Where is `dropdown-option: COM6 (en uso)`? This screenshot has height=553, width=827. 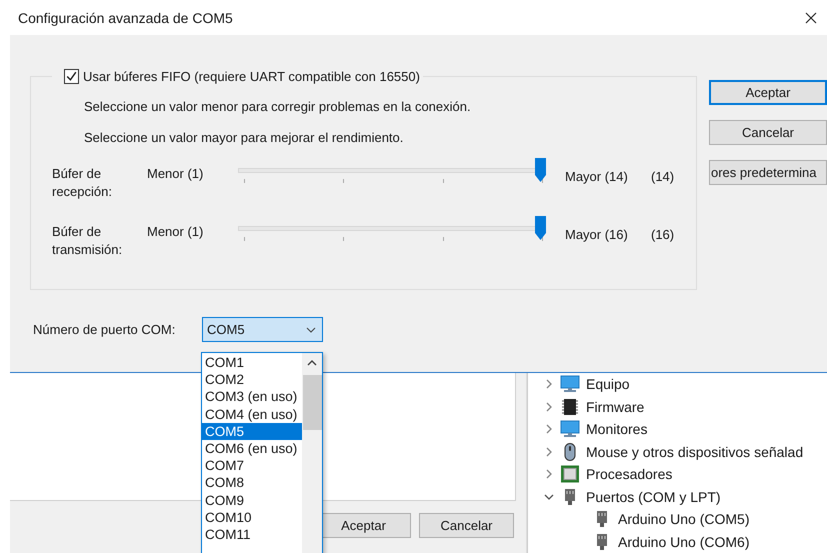 dropdown-option: COM6 (en uso) is located at coordinates (252, 449).